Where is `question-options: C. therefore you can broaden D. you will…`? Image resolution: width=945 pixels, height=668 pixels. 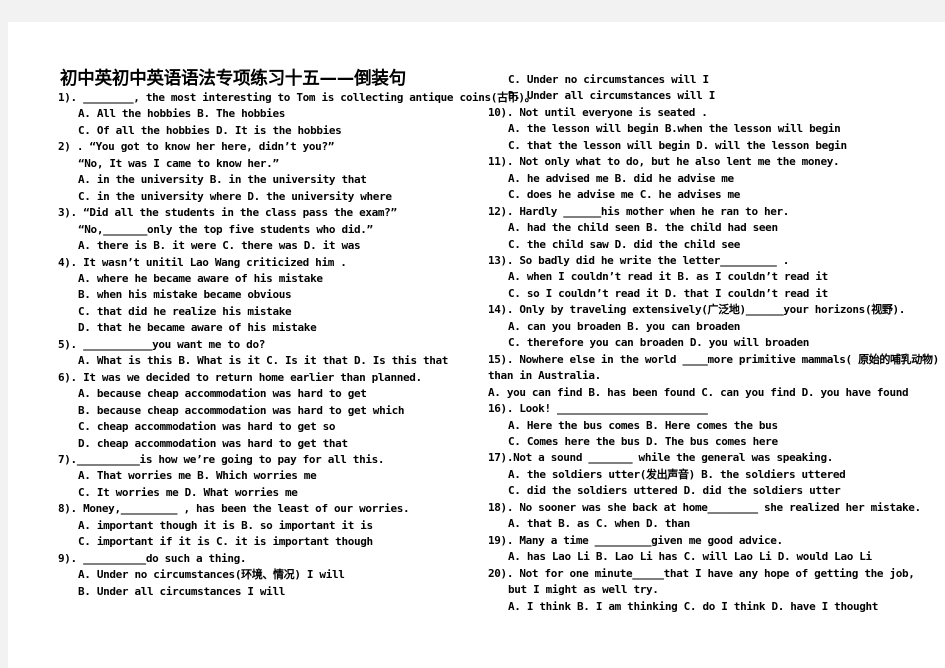 question-options: C. therefore you can broaden D. you will… is located at coordinates (659, 343).